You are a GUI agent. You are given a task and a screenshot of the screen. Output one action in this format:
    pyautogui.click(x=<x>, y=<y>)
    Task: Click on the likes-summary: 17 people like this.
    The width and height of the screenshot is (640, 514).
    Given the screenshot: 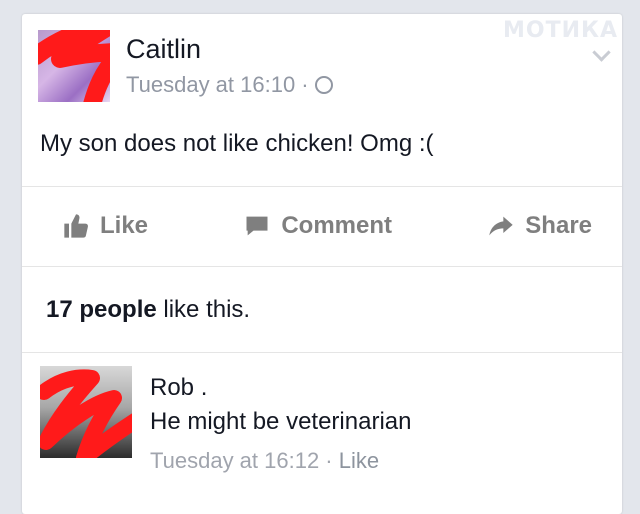 What is the action you would take?
    pyautogui.click(x=148, y=310)
    